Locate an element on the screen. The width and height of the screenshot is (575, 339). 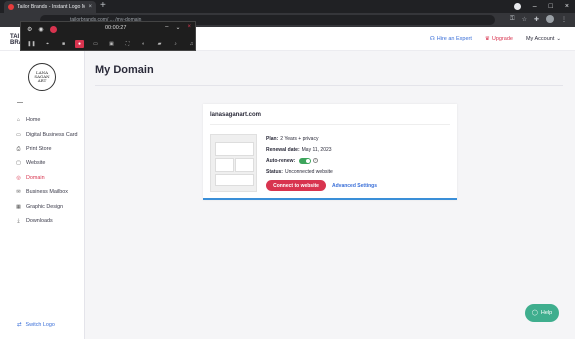
chevron-down-icon: ⌄ is located at coordinates (558, 39).